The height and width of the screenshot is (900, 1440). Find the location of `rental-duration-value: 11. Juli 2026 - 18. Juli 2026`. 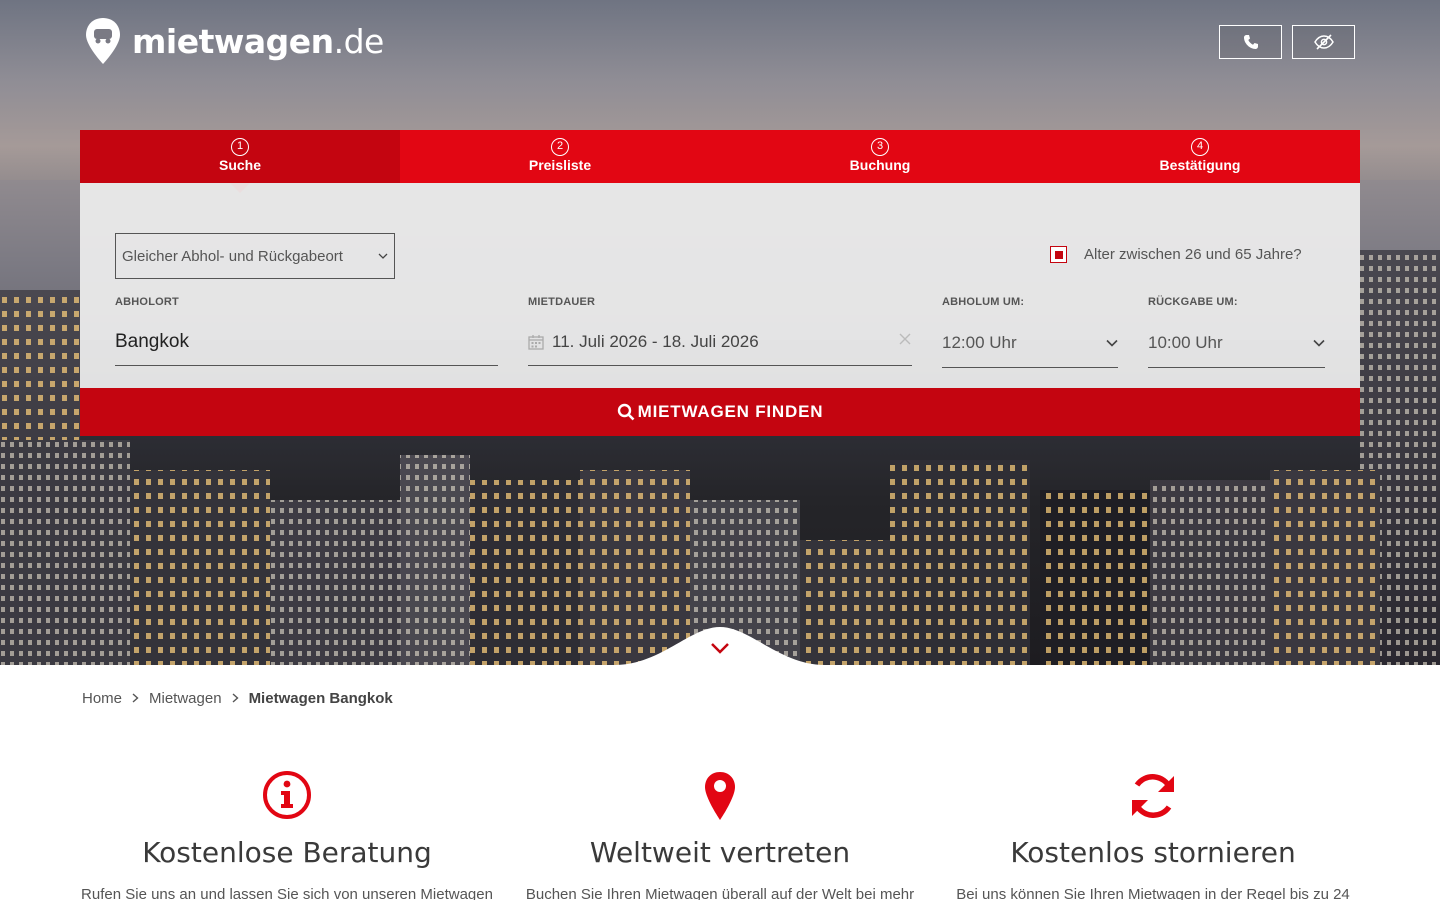

rental-duration-value: 11. Juli 2026 - 18. Juli 2026 is located at coordinates (655, 341).